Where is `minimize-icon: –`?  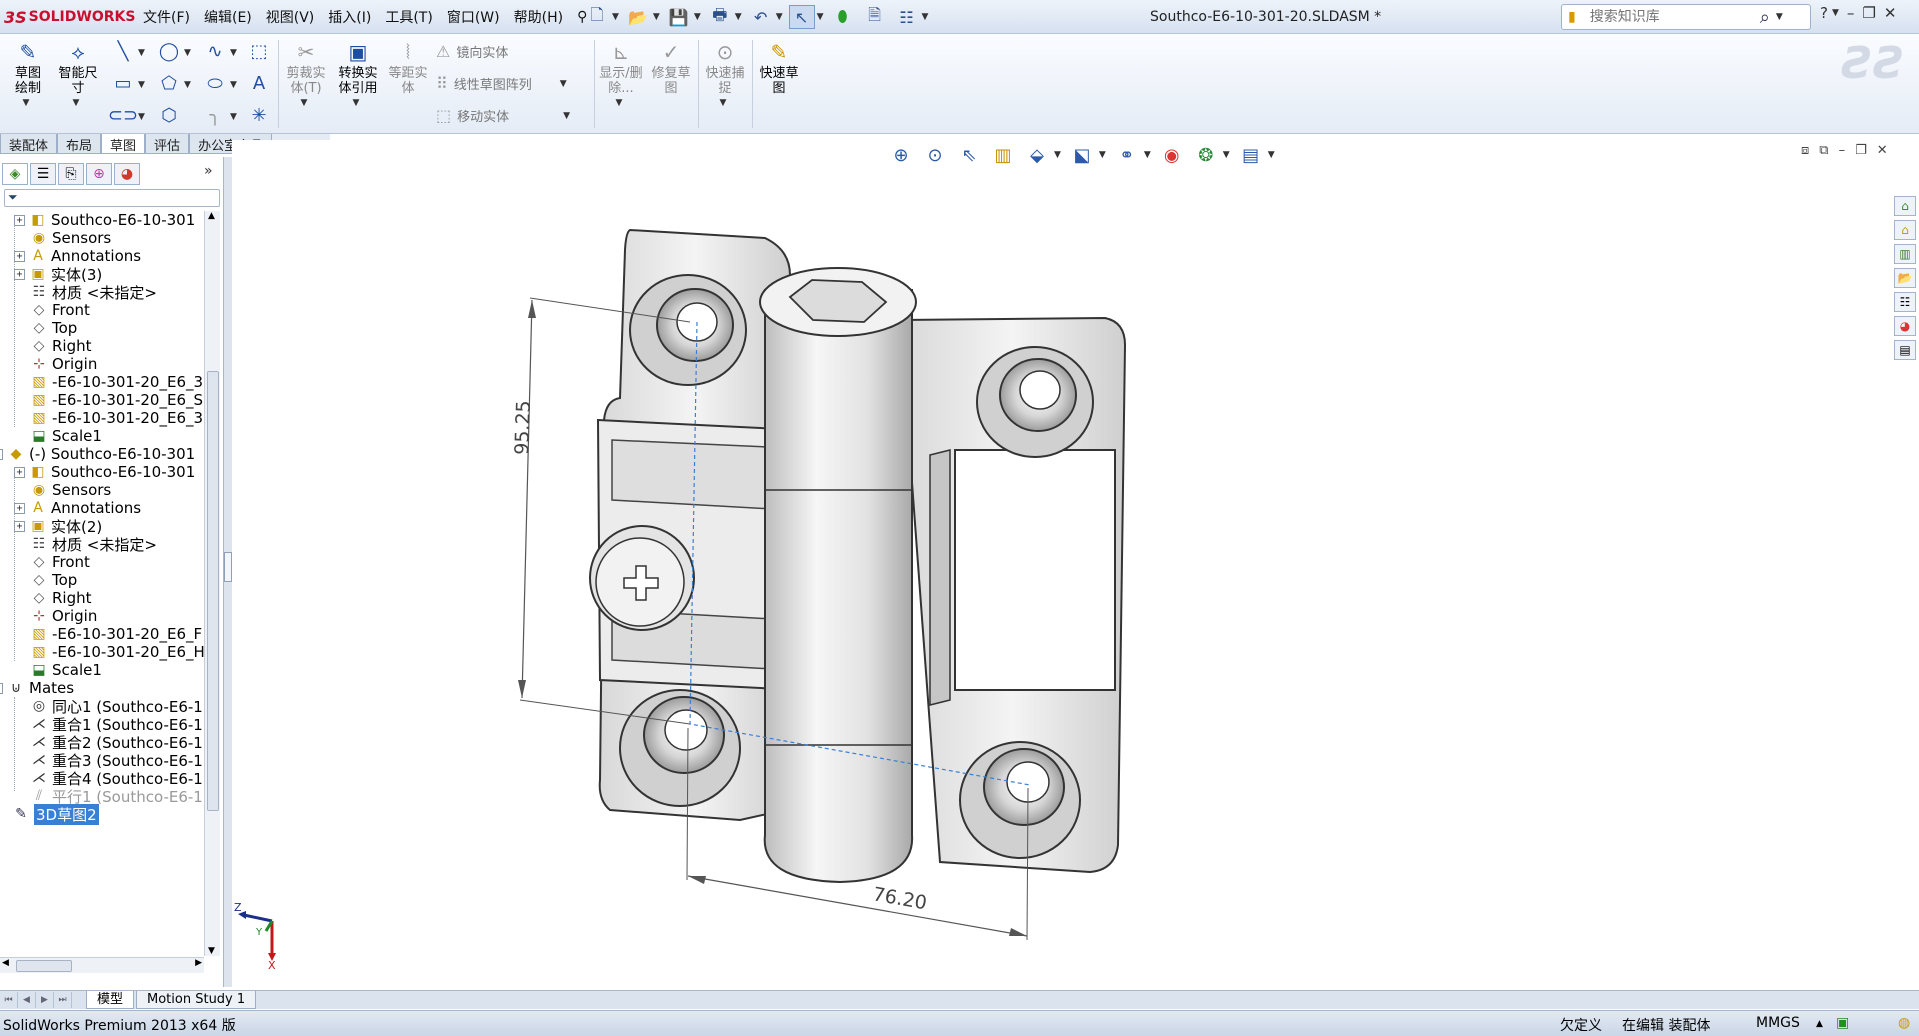 minimize-icon: – is located at coordinates (1851, 13).